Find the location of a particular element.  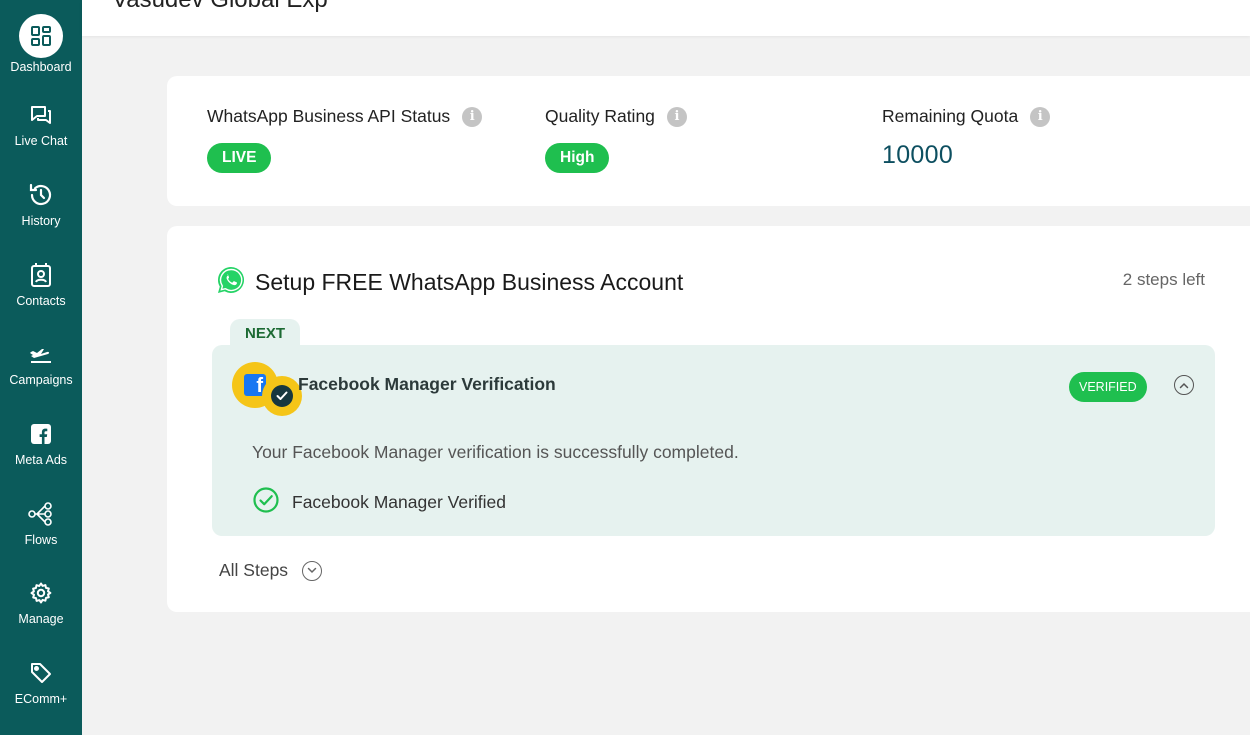

facebook-verified-badge: f is located at coordinates (268, 389).